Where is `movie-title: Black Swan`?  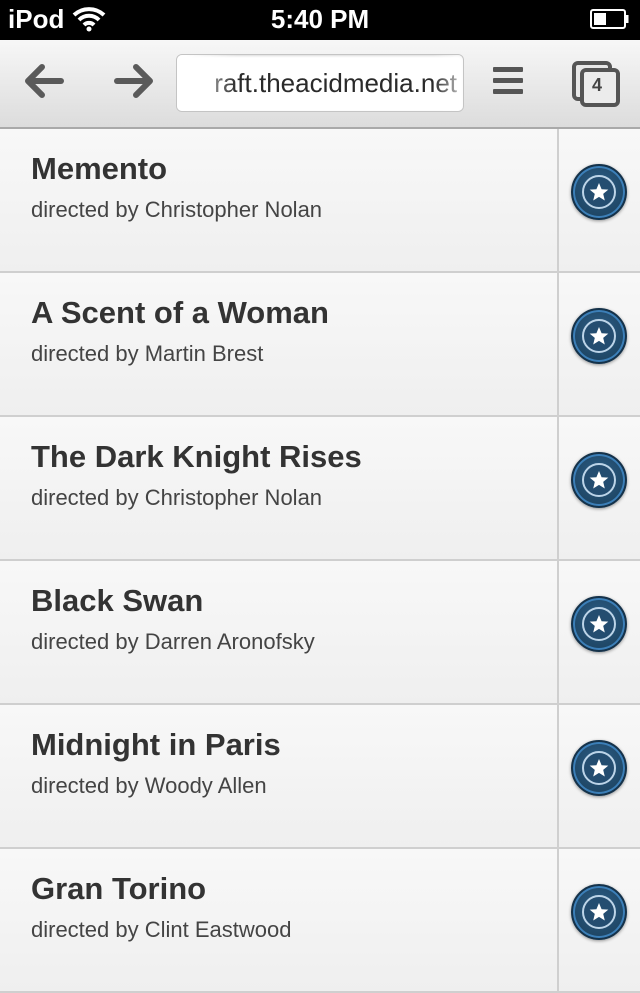
movie-title: Black Swan is located at coordinates (117, 600).